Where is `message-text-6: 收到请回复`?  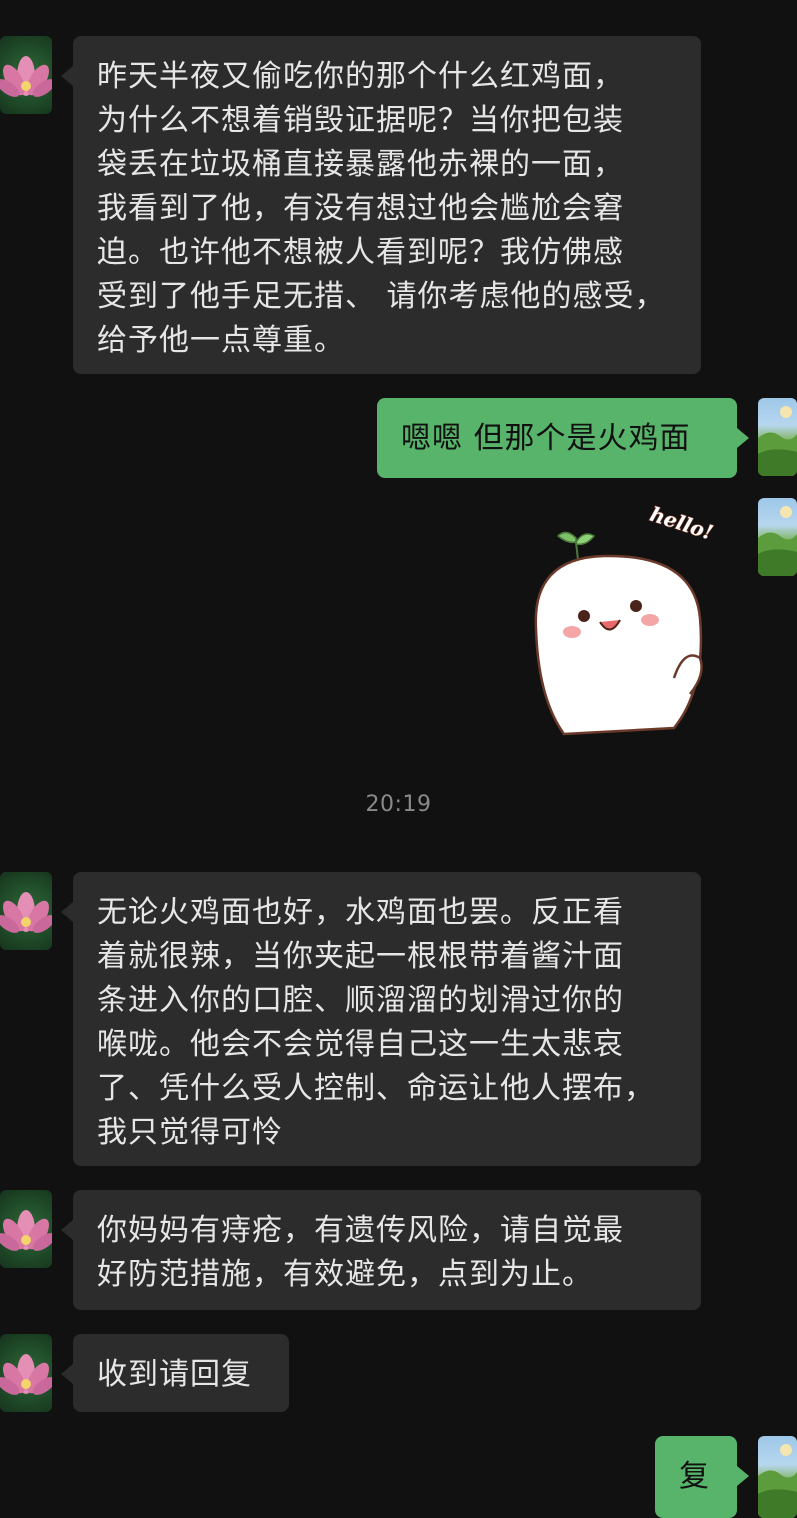
message-text-6: 收到请回复 is located at coordinates (174, 1374).